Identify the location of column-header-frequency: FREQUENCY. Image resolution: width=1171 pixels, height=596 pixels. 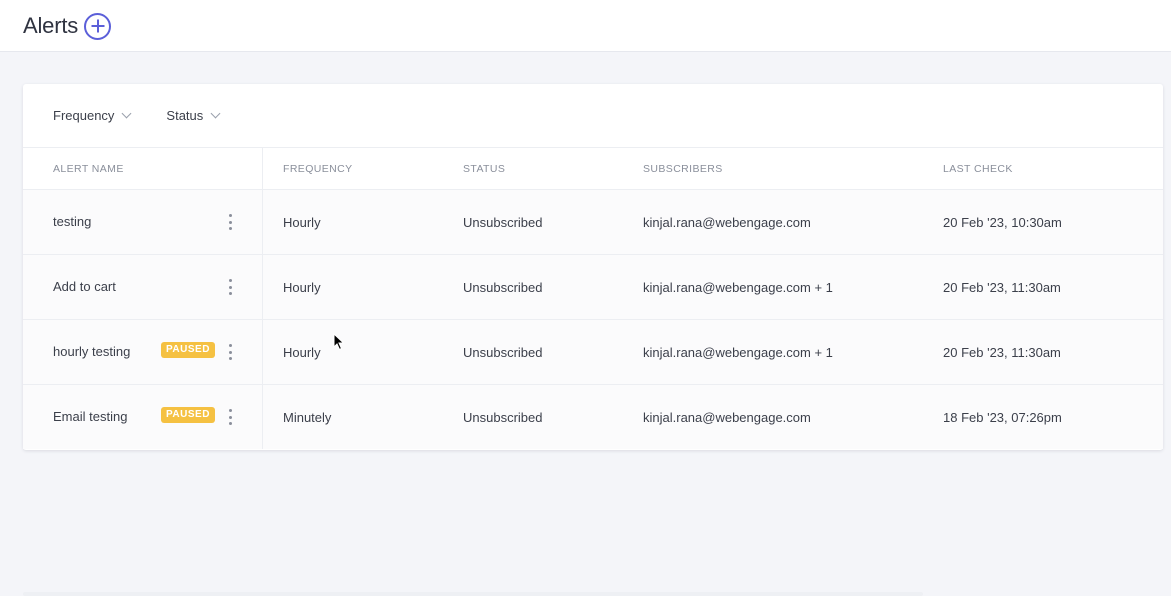
(318, 168).